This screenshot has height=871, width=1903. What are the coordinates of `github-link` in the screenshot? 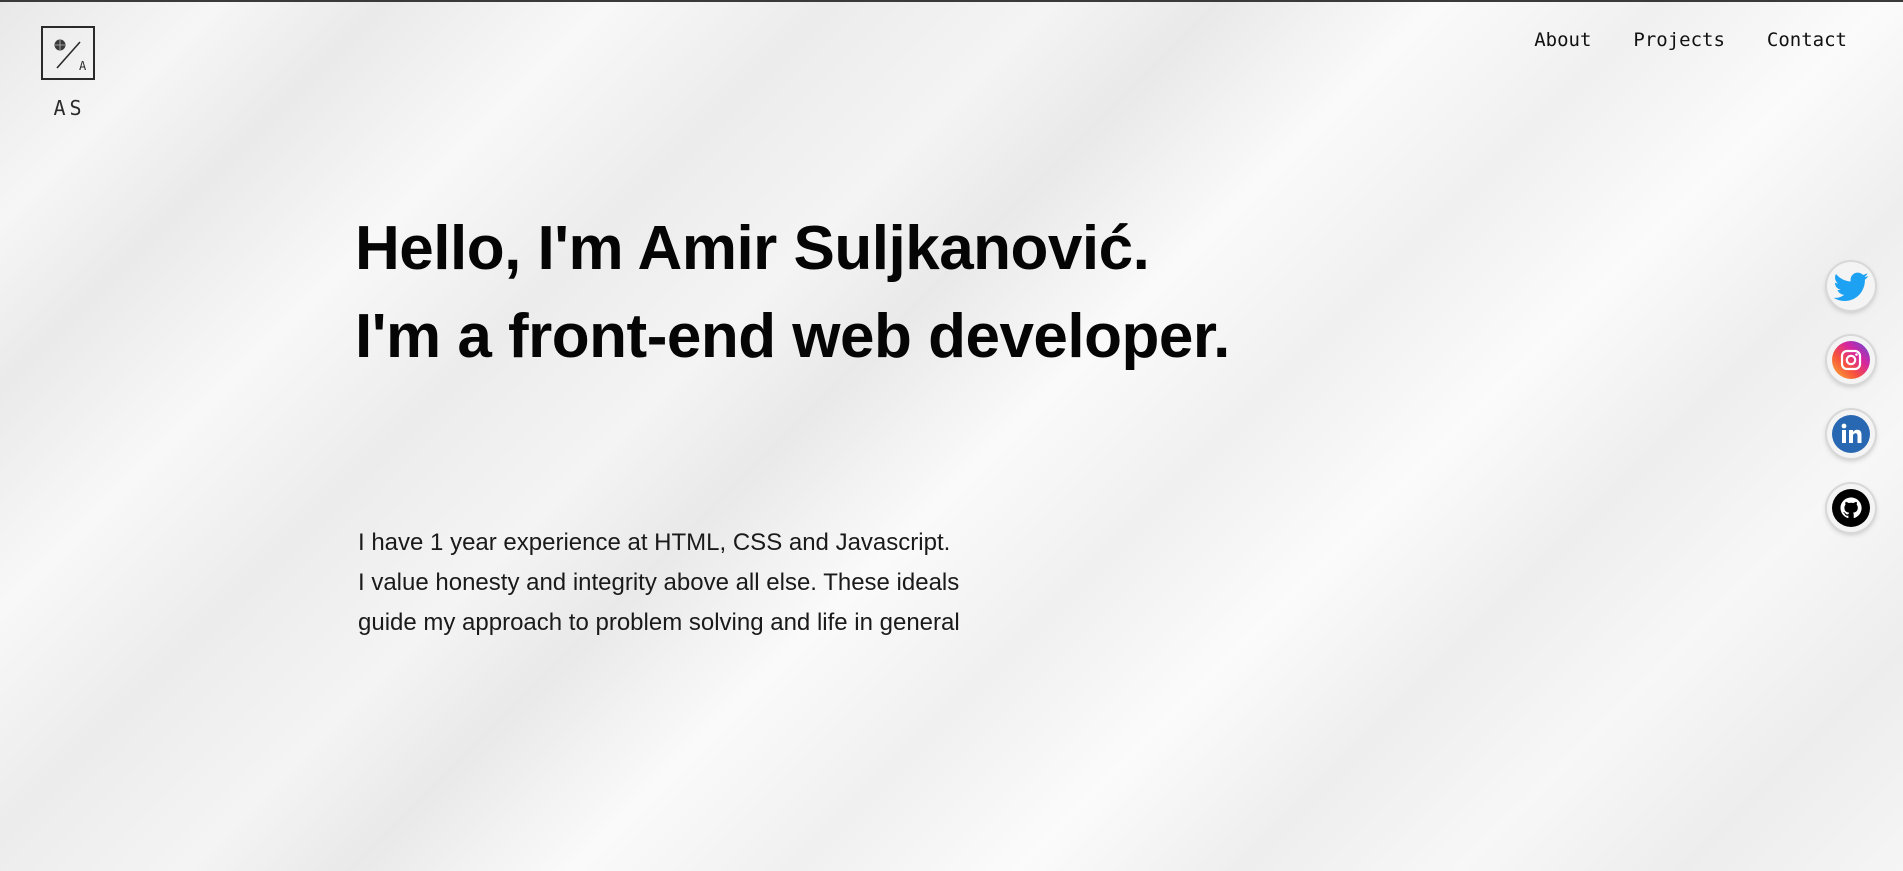 It's located at (1851, 508).